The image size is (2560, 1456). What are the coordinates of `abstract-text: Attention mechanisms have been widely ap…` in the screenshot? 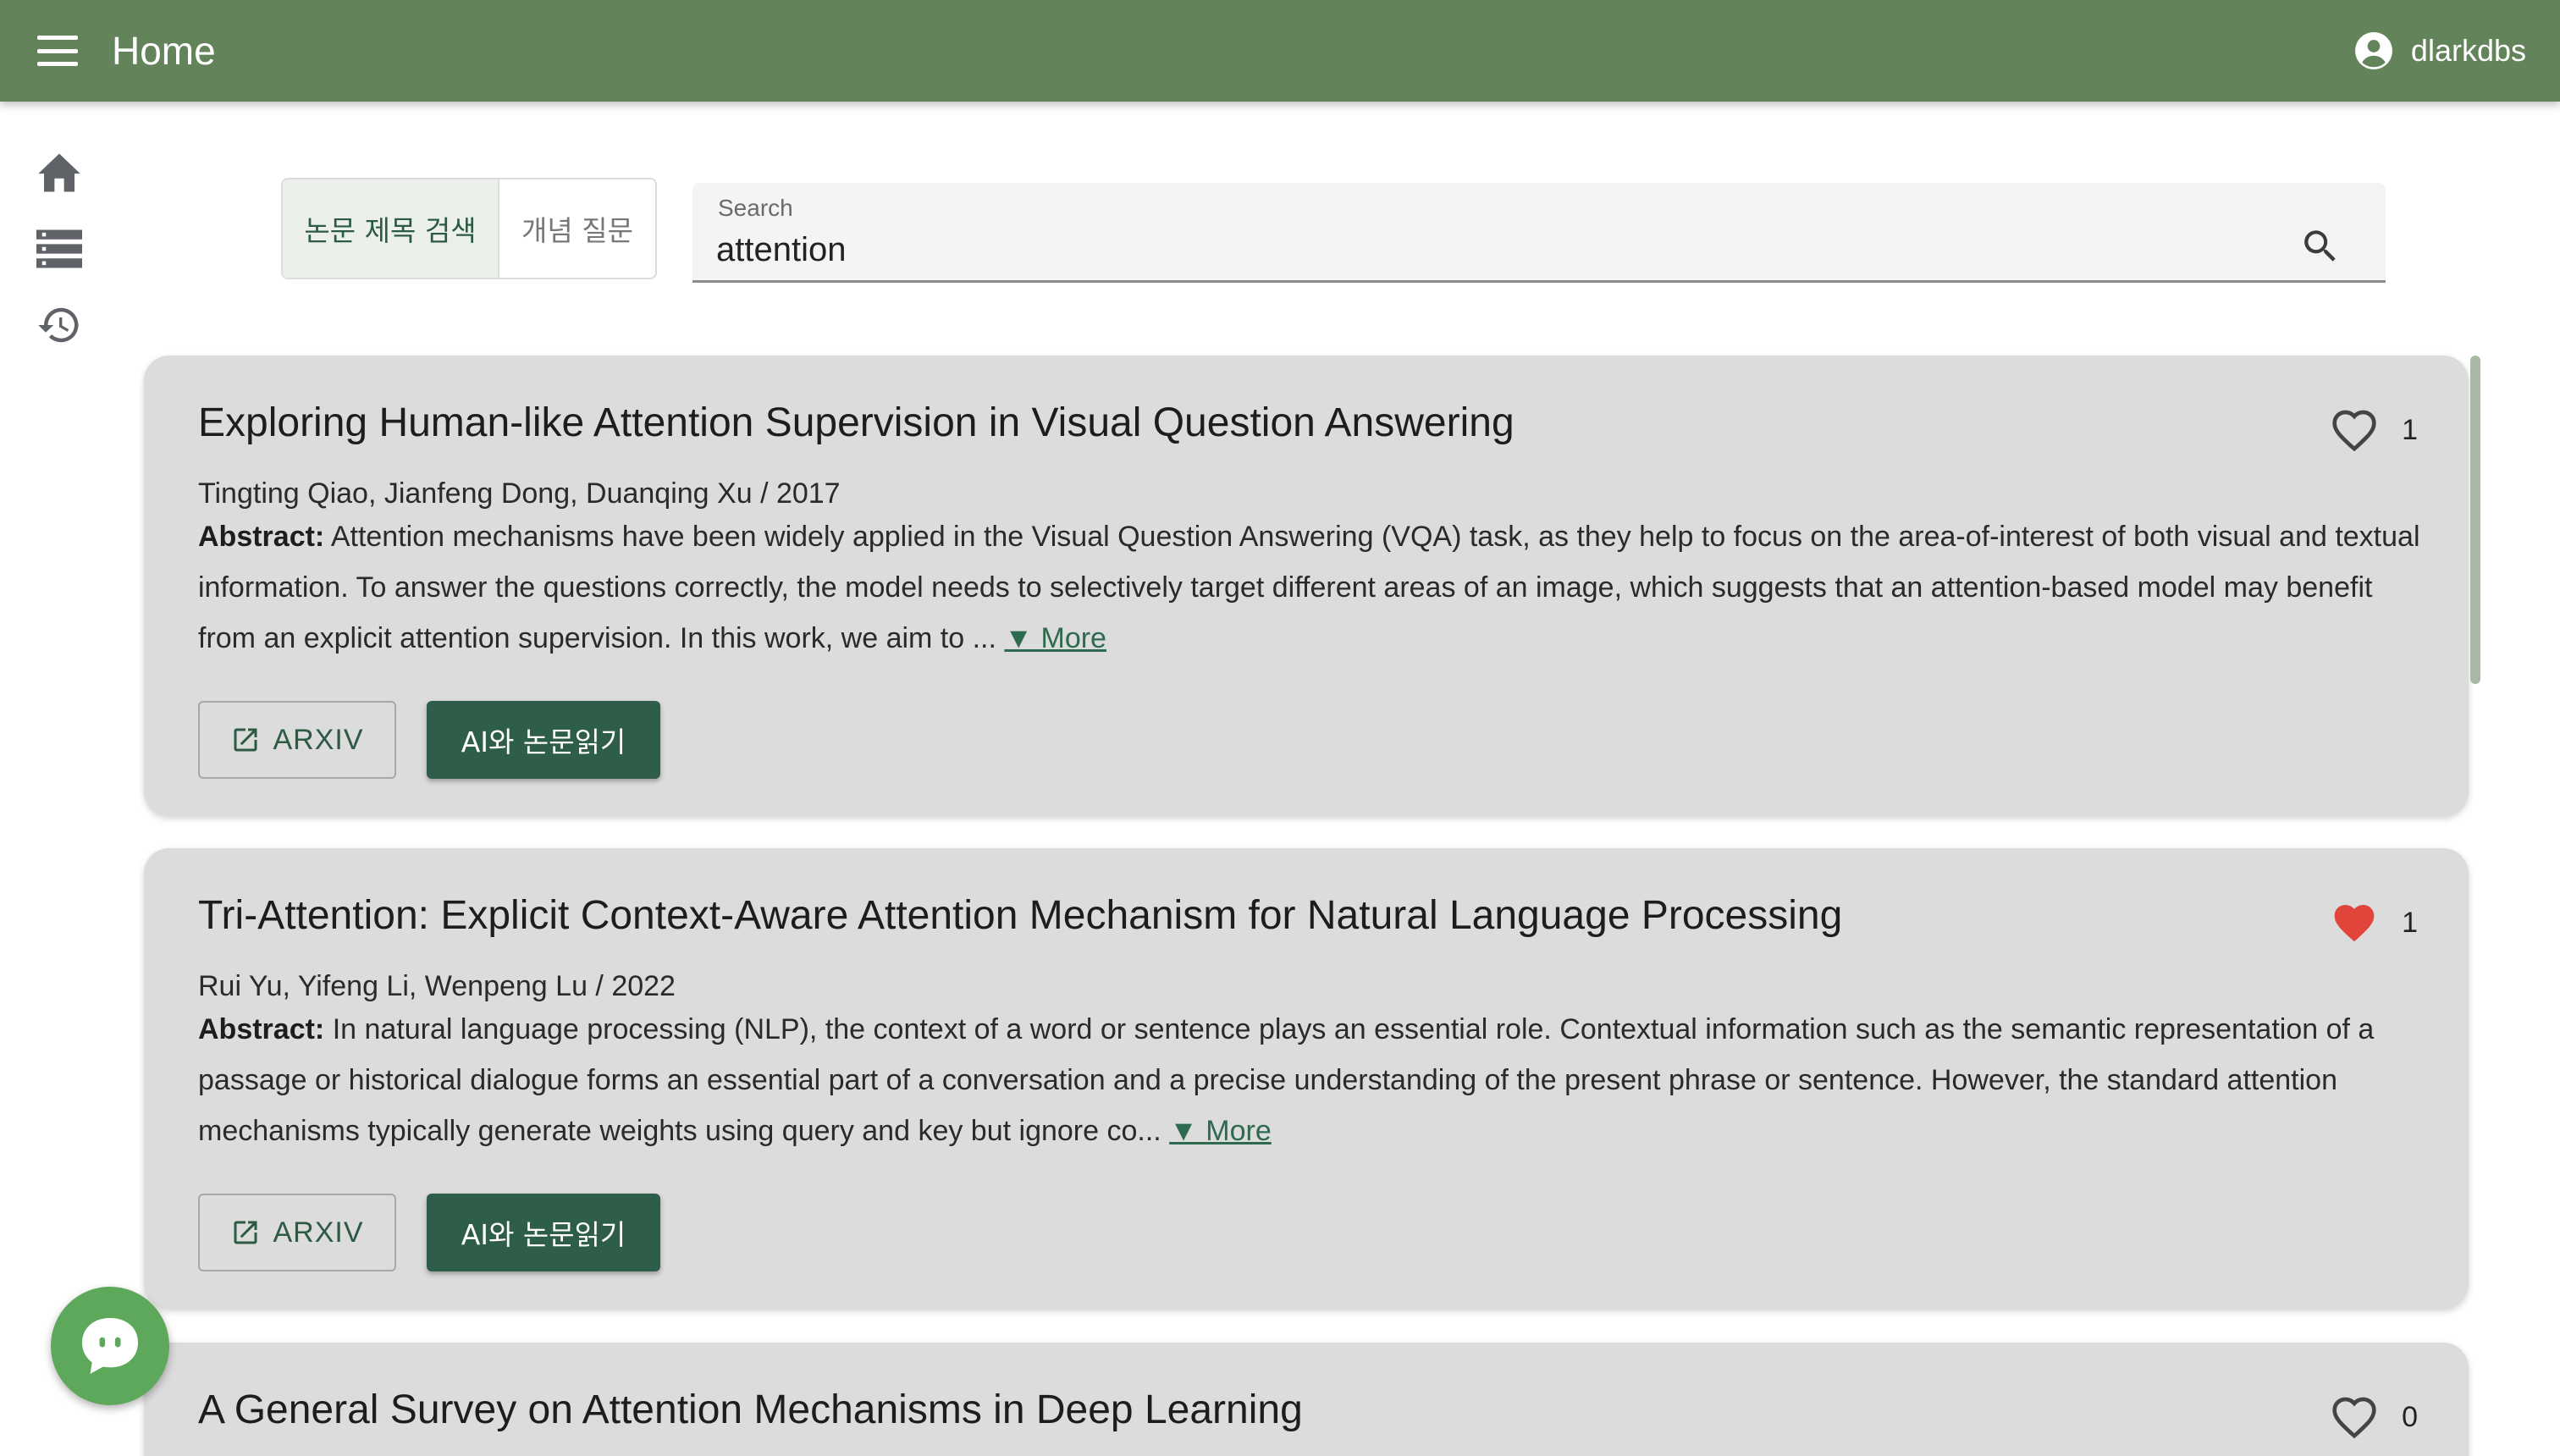 It's located at (1309, 587).